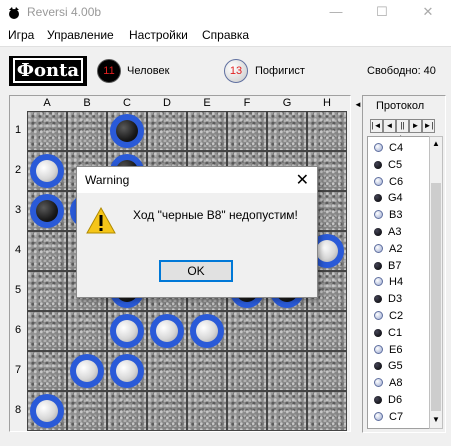 This screenshot has width=451, height=446. I want to click on column-label: G, so click(287, 103).